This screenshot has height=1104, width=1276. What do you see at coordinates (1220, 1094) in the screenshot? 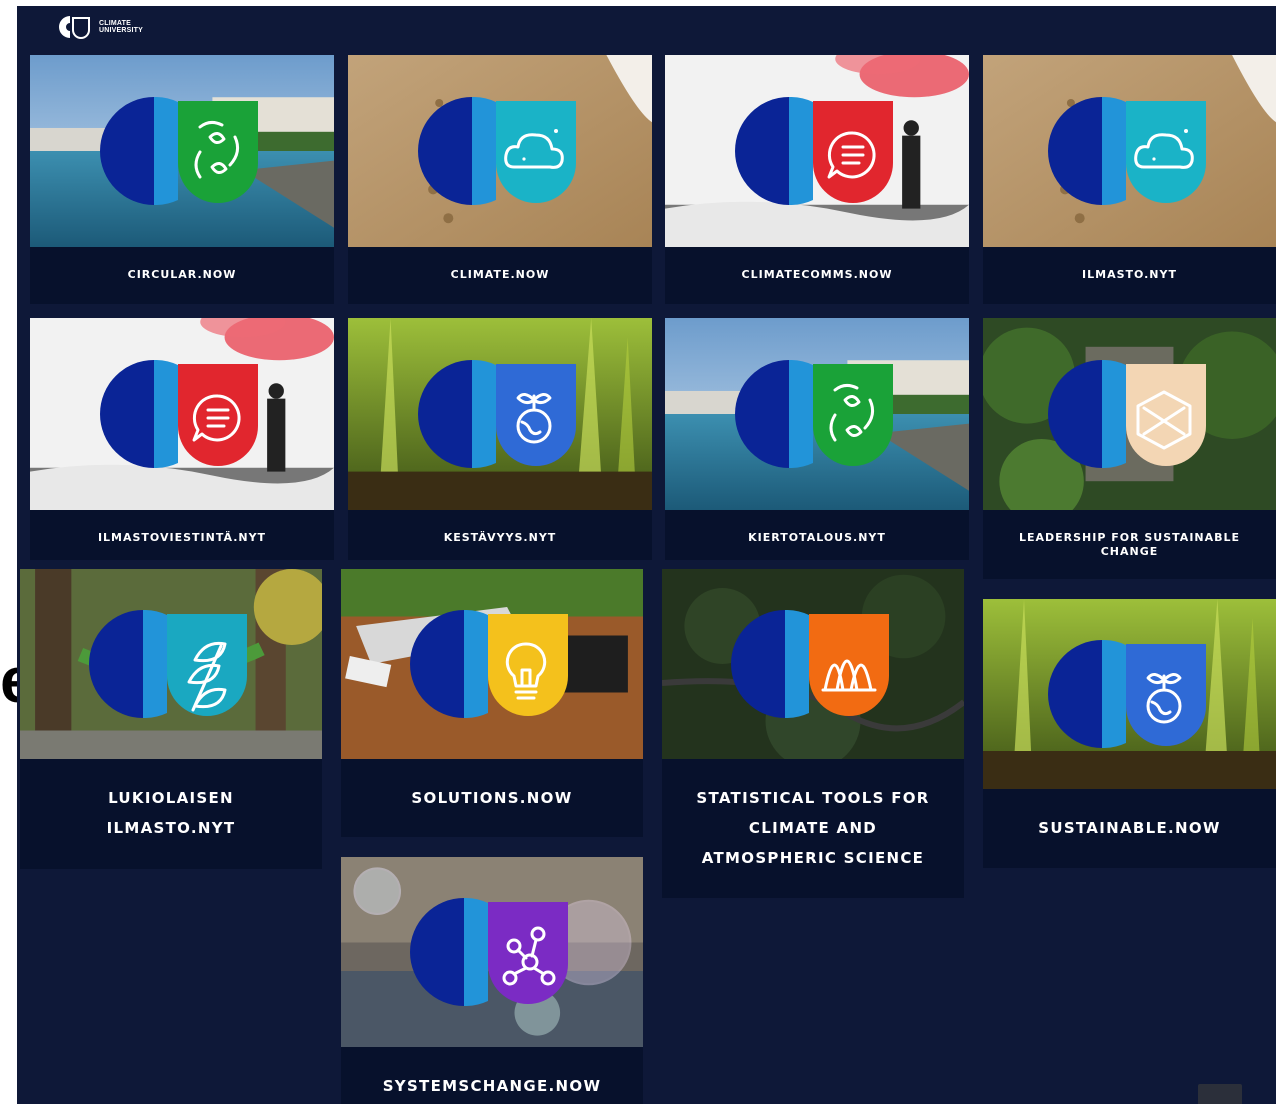
I see `scroll-to-top-button` at bounding box center [1220, 1094].